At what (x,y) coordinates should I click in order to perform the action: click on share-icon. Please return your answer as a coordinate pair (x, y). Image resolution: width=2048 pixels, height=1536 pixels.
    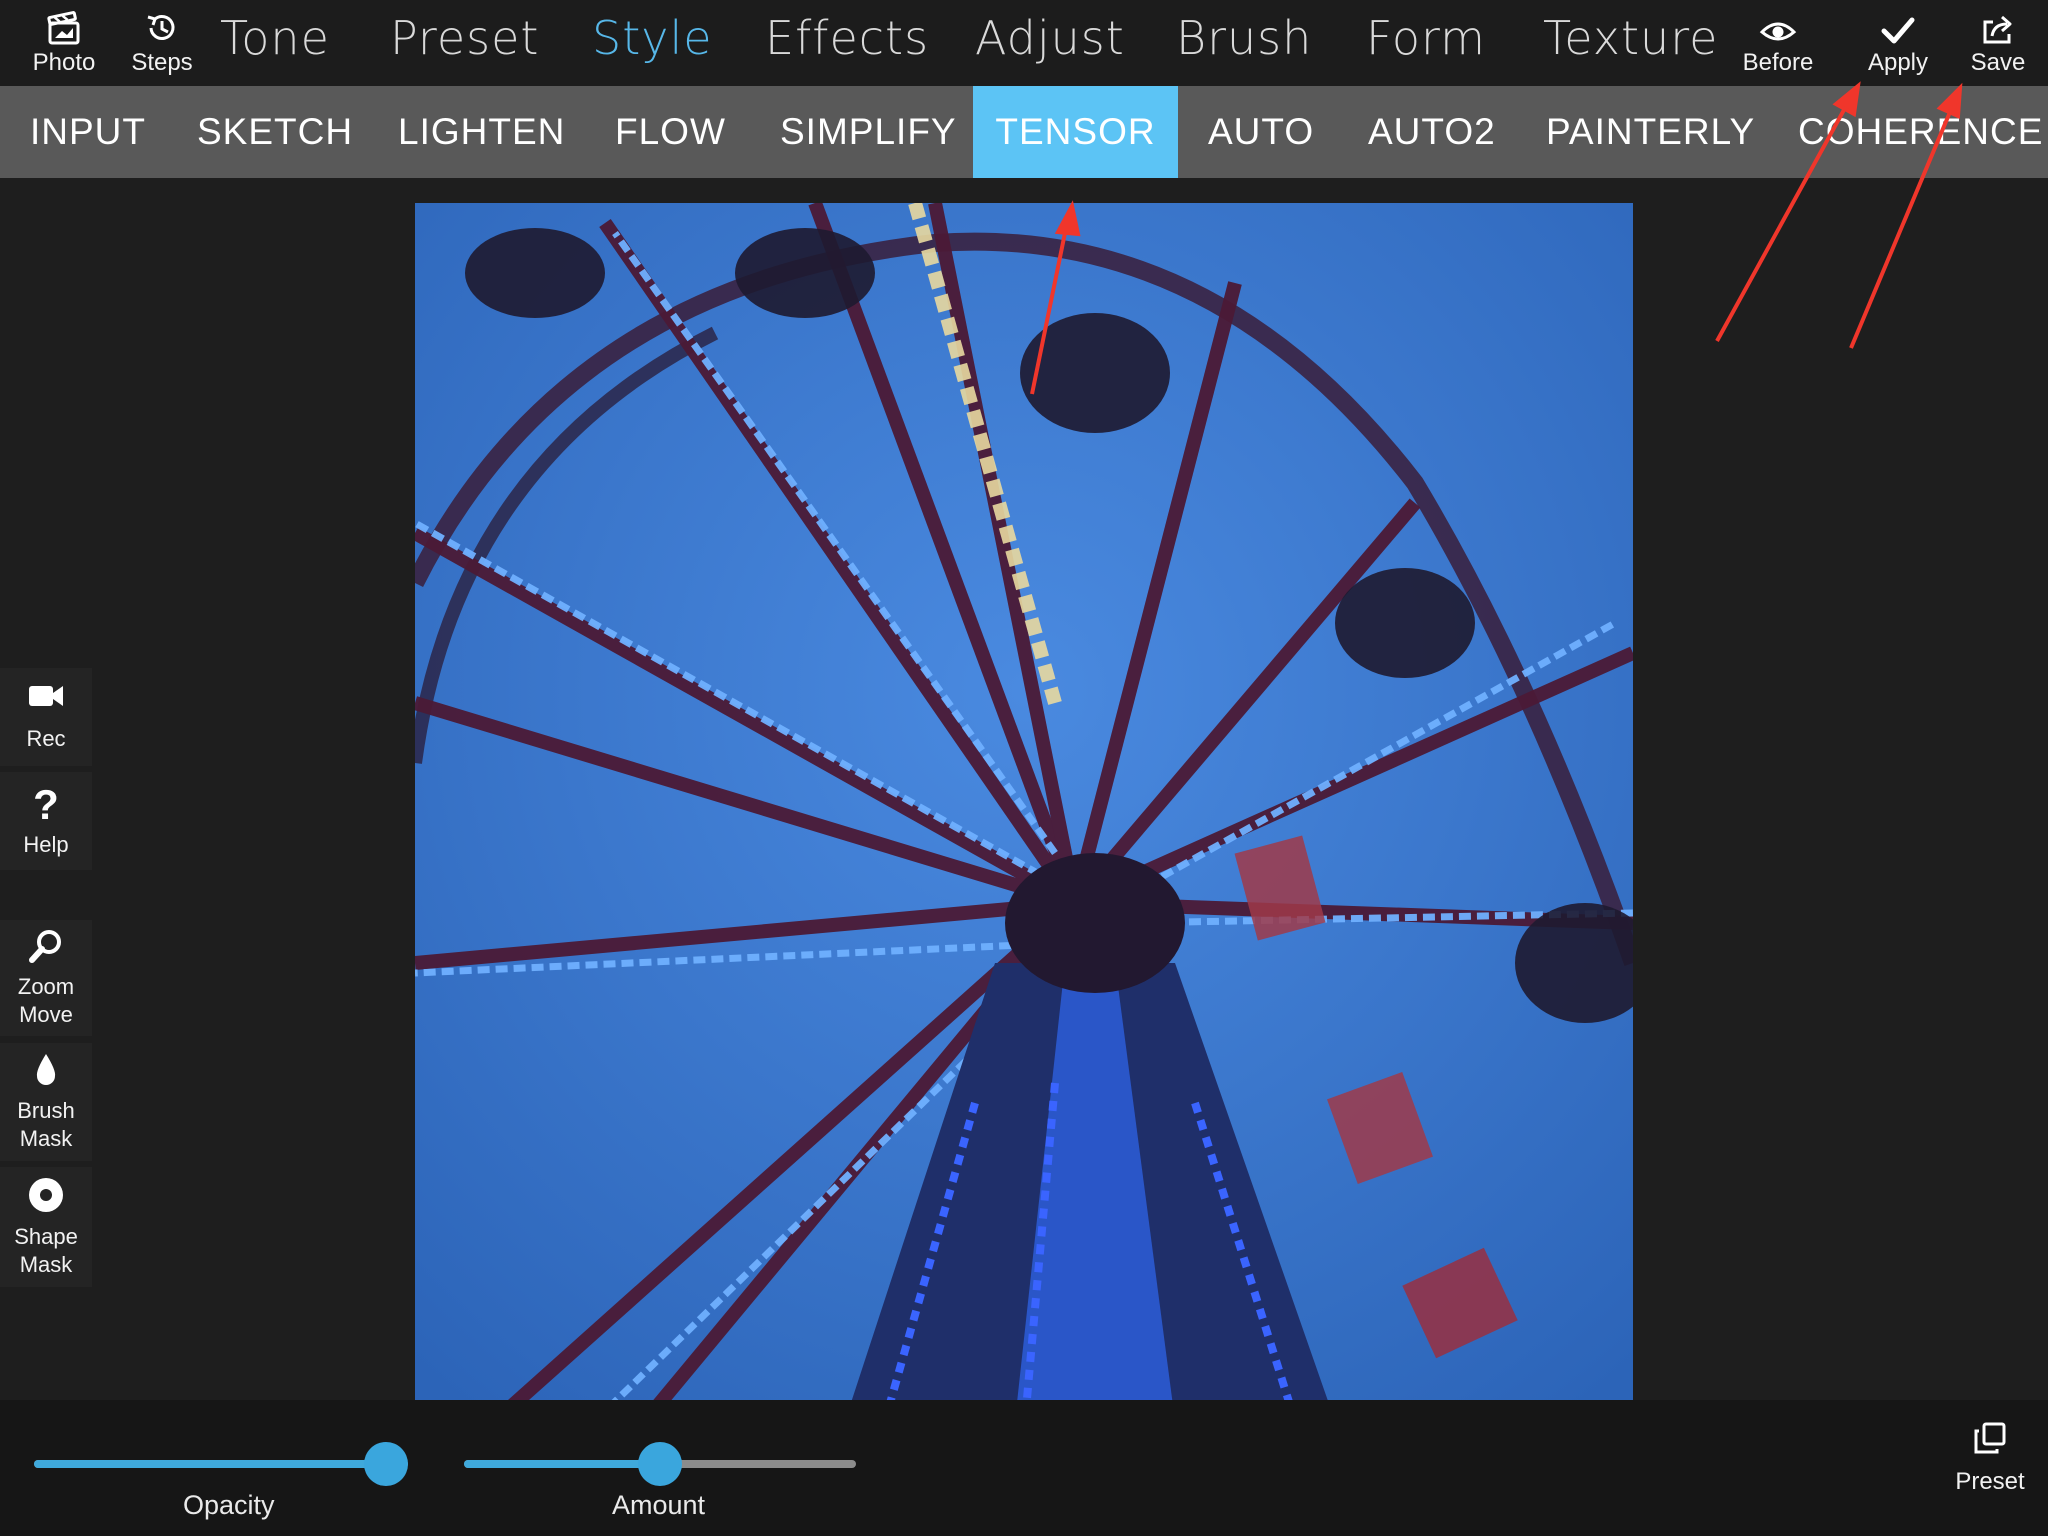
    Looking at the image, I should click on (1998, 26).